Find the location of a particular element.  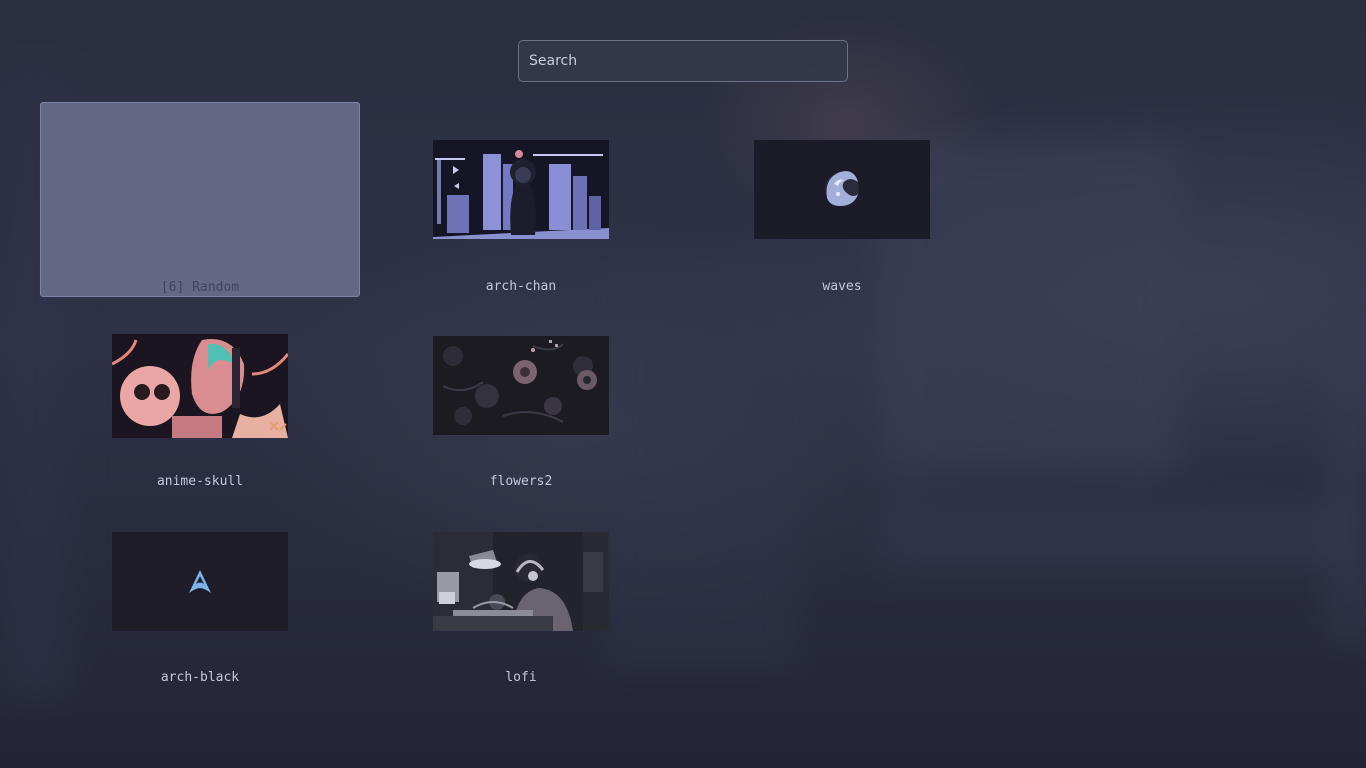

wallpaper-item-waves: waves is located at coordinates (842, 199).